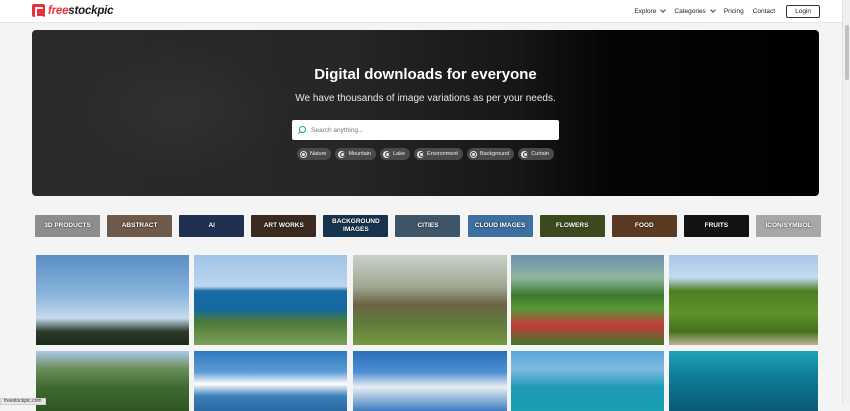 Image resolution: width=850 pixels, height=411 pixels. What do you see at coordinates (425, 74) in the screenshot?
I see `hero-title: Digital downloads for everyone` at bounding box center [425, 74].